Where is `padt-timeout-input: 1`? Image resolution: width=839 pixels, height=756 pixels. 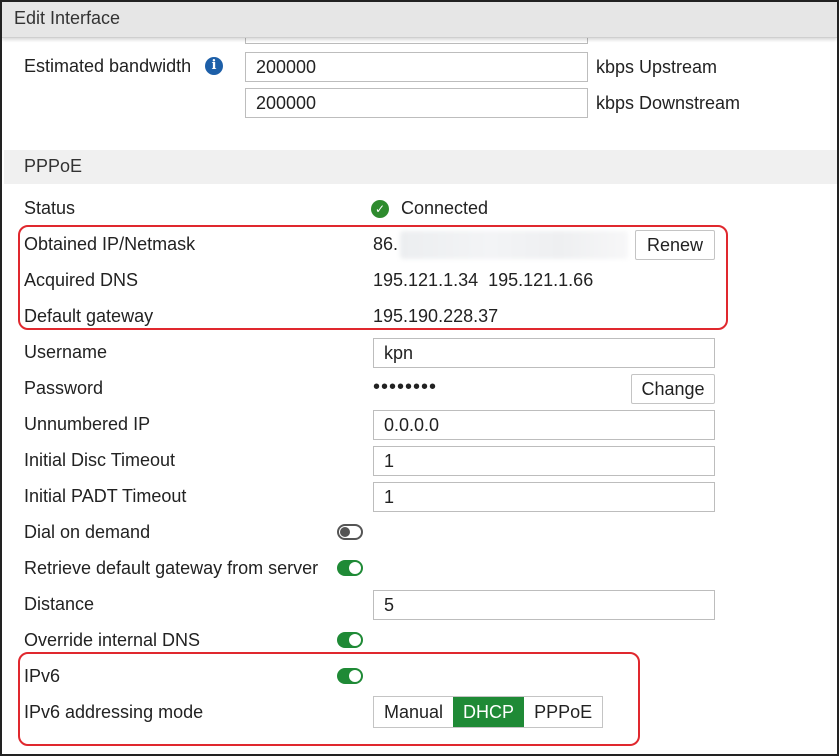 padt-timeout-input: 1 is located at coordinates (544, 497).